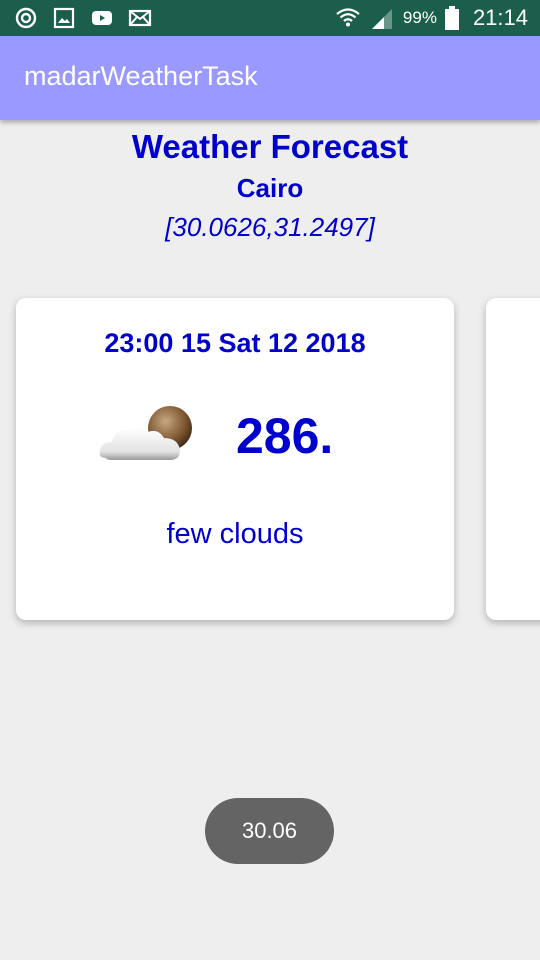  What do you see at coordinates (269, 831) in the screenshot?
I see `toast-message: 30.06` at bounding box center [269, 831].